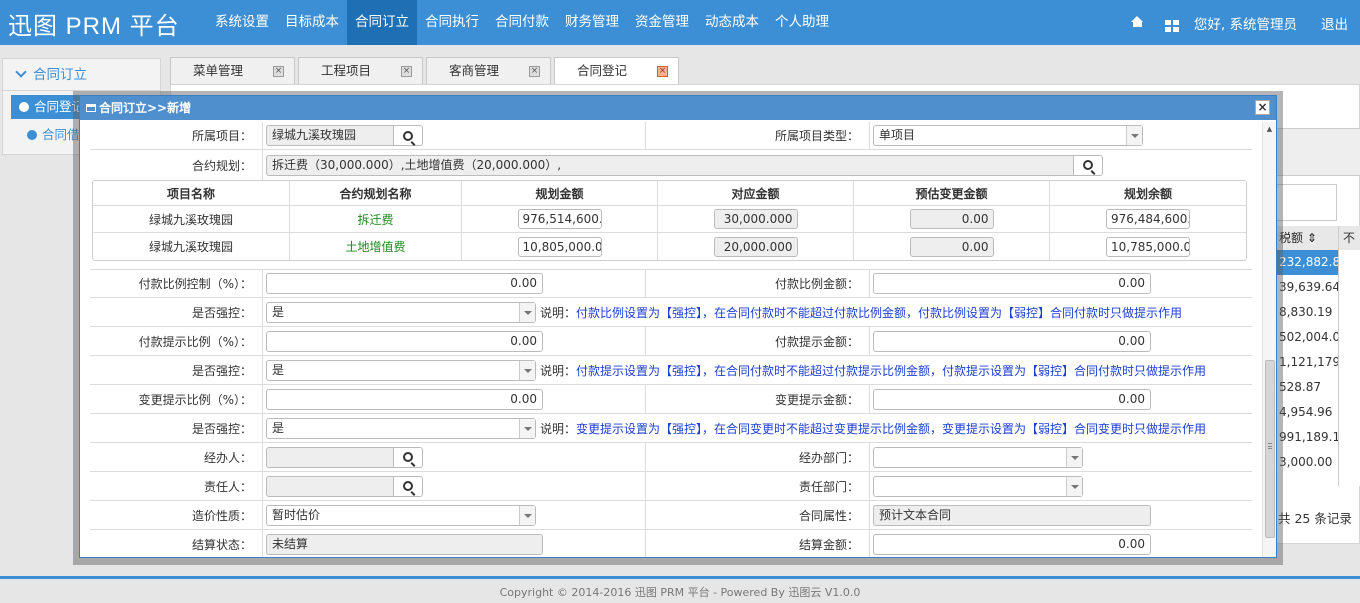 The width and height of the screenshot is (1360, 603). I want to click on balance-input: 10,785,000.0(, so click(1148, 246).